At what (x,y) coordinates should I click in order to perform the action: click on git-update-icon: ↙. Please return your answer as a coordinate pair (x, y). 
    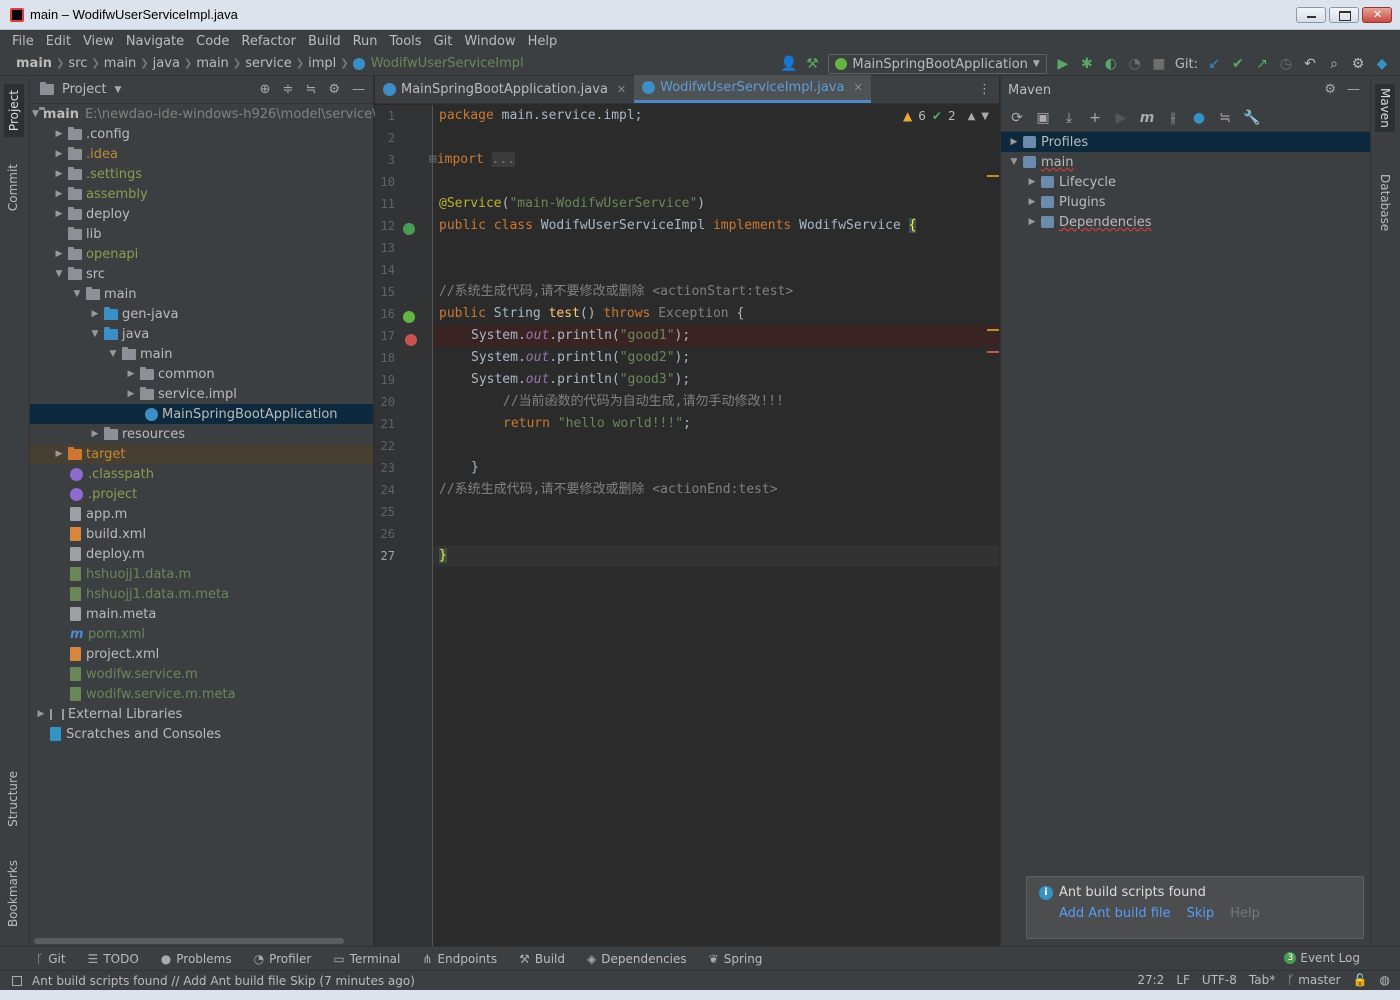
    Looking at the image, I should click on (1214, 64).